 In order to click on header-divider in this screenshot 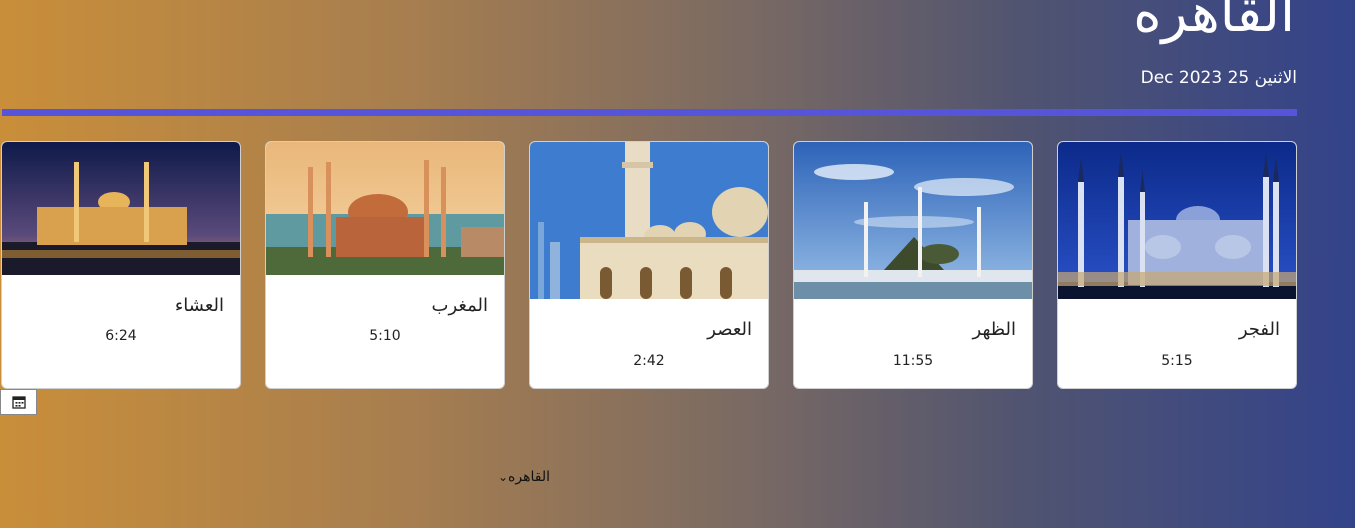, I will do `click(649, 112)`.